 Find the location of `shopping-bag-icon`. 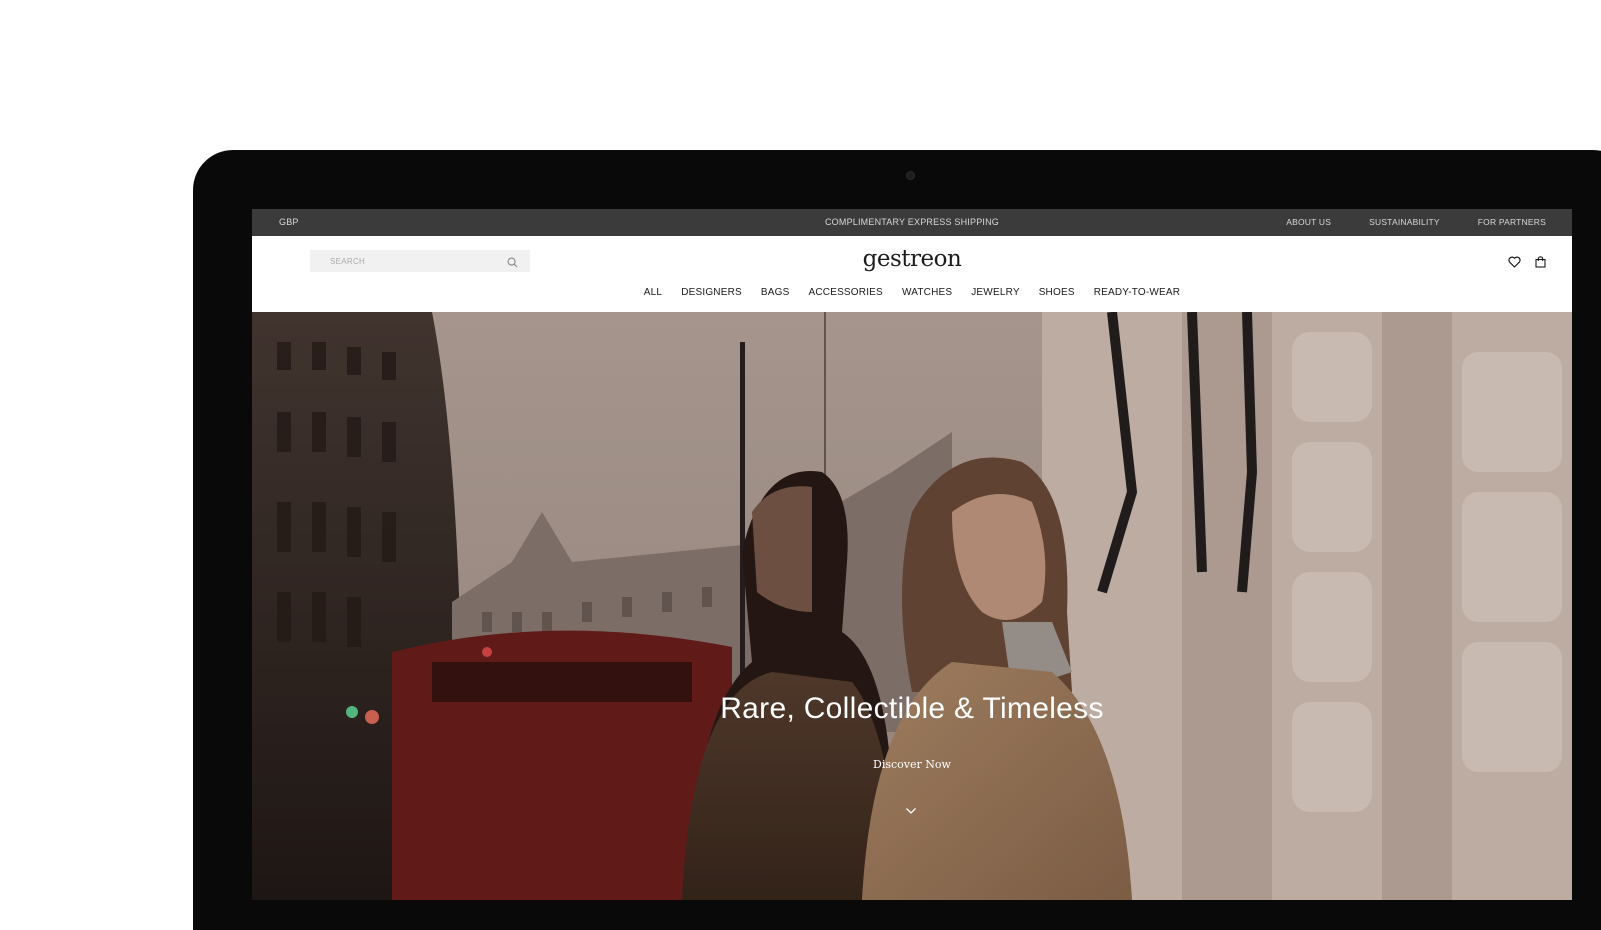

shopping-bag-icon is located at coordinates (1540, 264).